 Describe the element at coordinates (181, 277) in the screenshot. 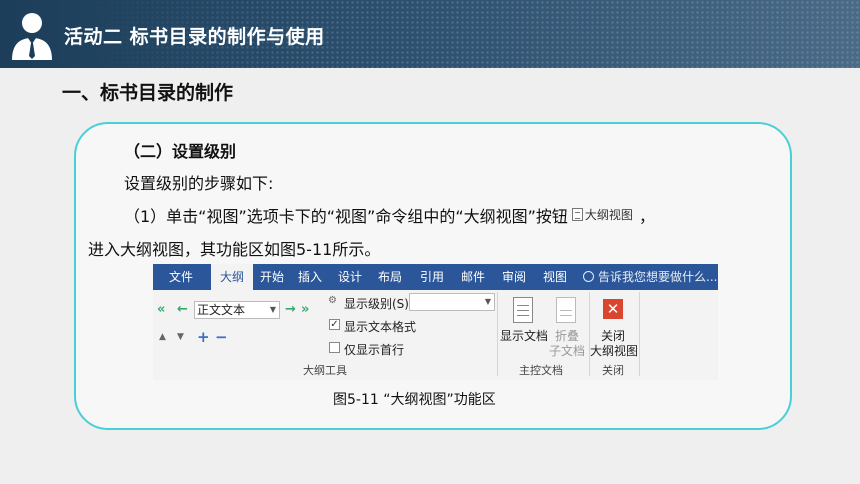

I see `tab-file: 文件` at that location.